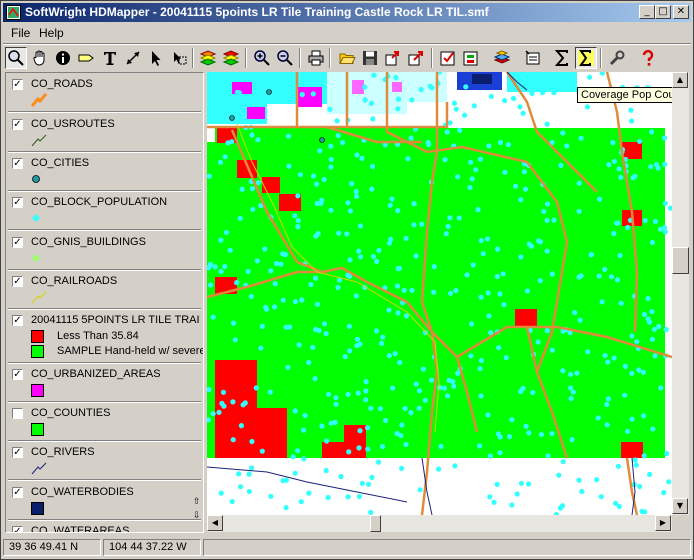 The width and height of the screenshot is (694, 560). I want to click on map-vertical-scrollbar: ▲ ▼, so click(680, 293).